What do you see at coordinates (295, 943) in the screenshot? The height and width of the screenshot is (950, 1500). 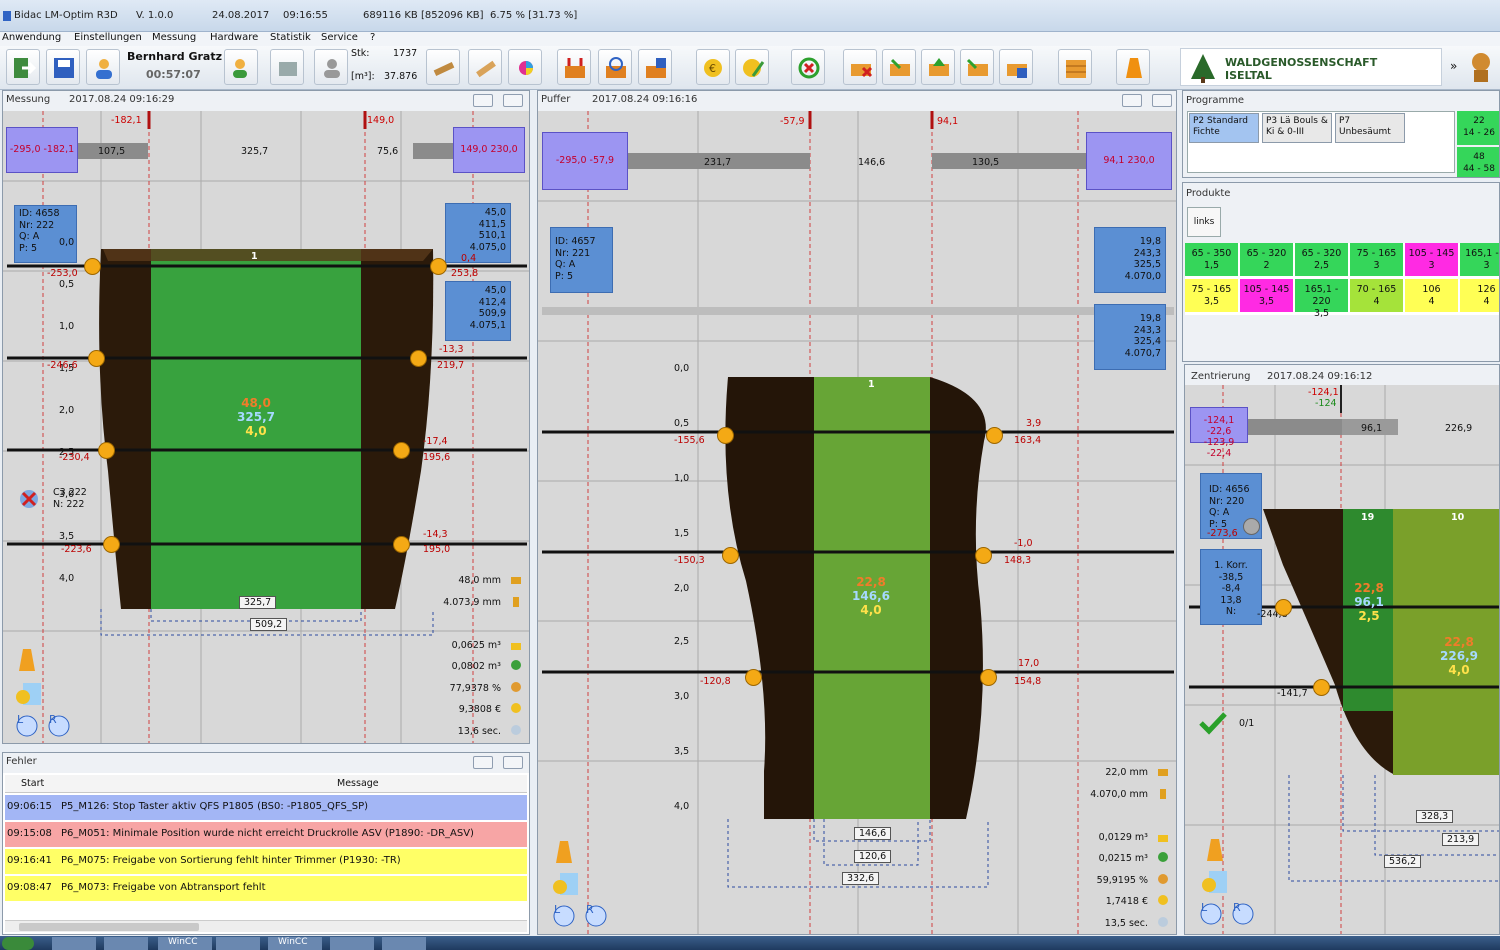 I see `taskbar-item-wincc-2: WinCC` at bounding box center [295, 943].